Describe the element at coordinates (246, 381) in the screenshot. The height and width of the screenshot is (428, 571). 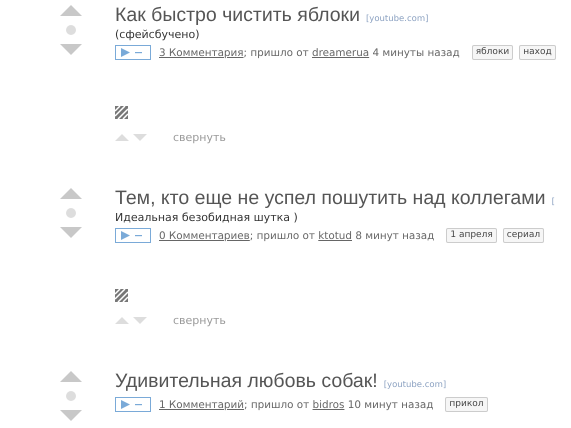
I see `post-title: Удивительная любовь собак!` at that location.